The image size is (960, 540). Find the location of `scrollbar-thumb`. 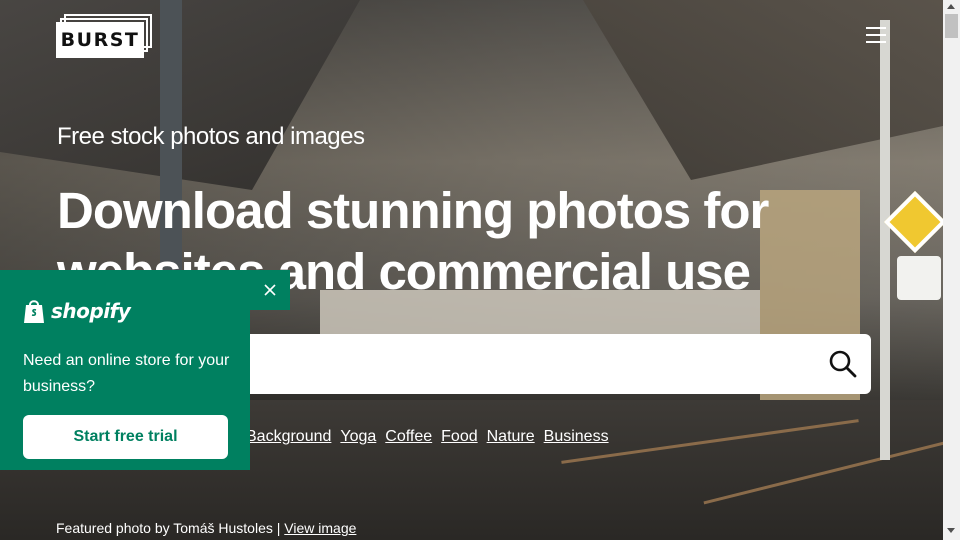

scrollbar-thumb is located at coordinates (951, 26).